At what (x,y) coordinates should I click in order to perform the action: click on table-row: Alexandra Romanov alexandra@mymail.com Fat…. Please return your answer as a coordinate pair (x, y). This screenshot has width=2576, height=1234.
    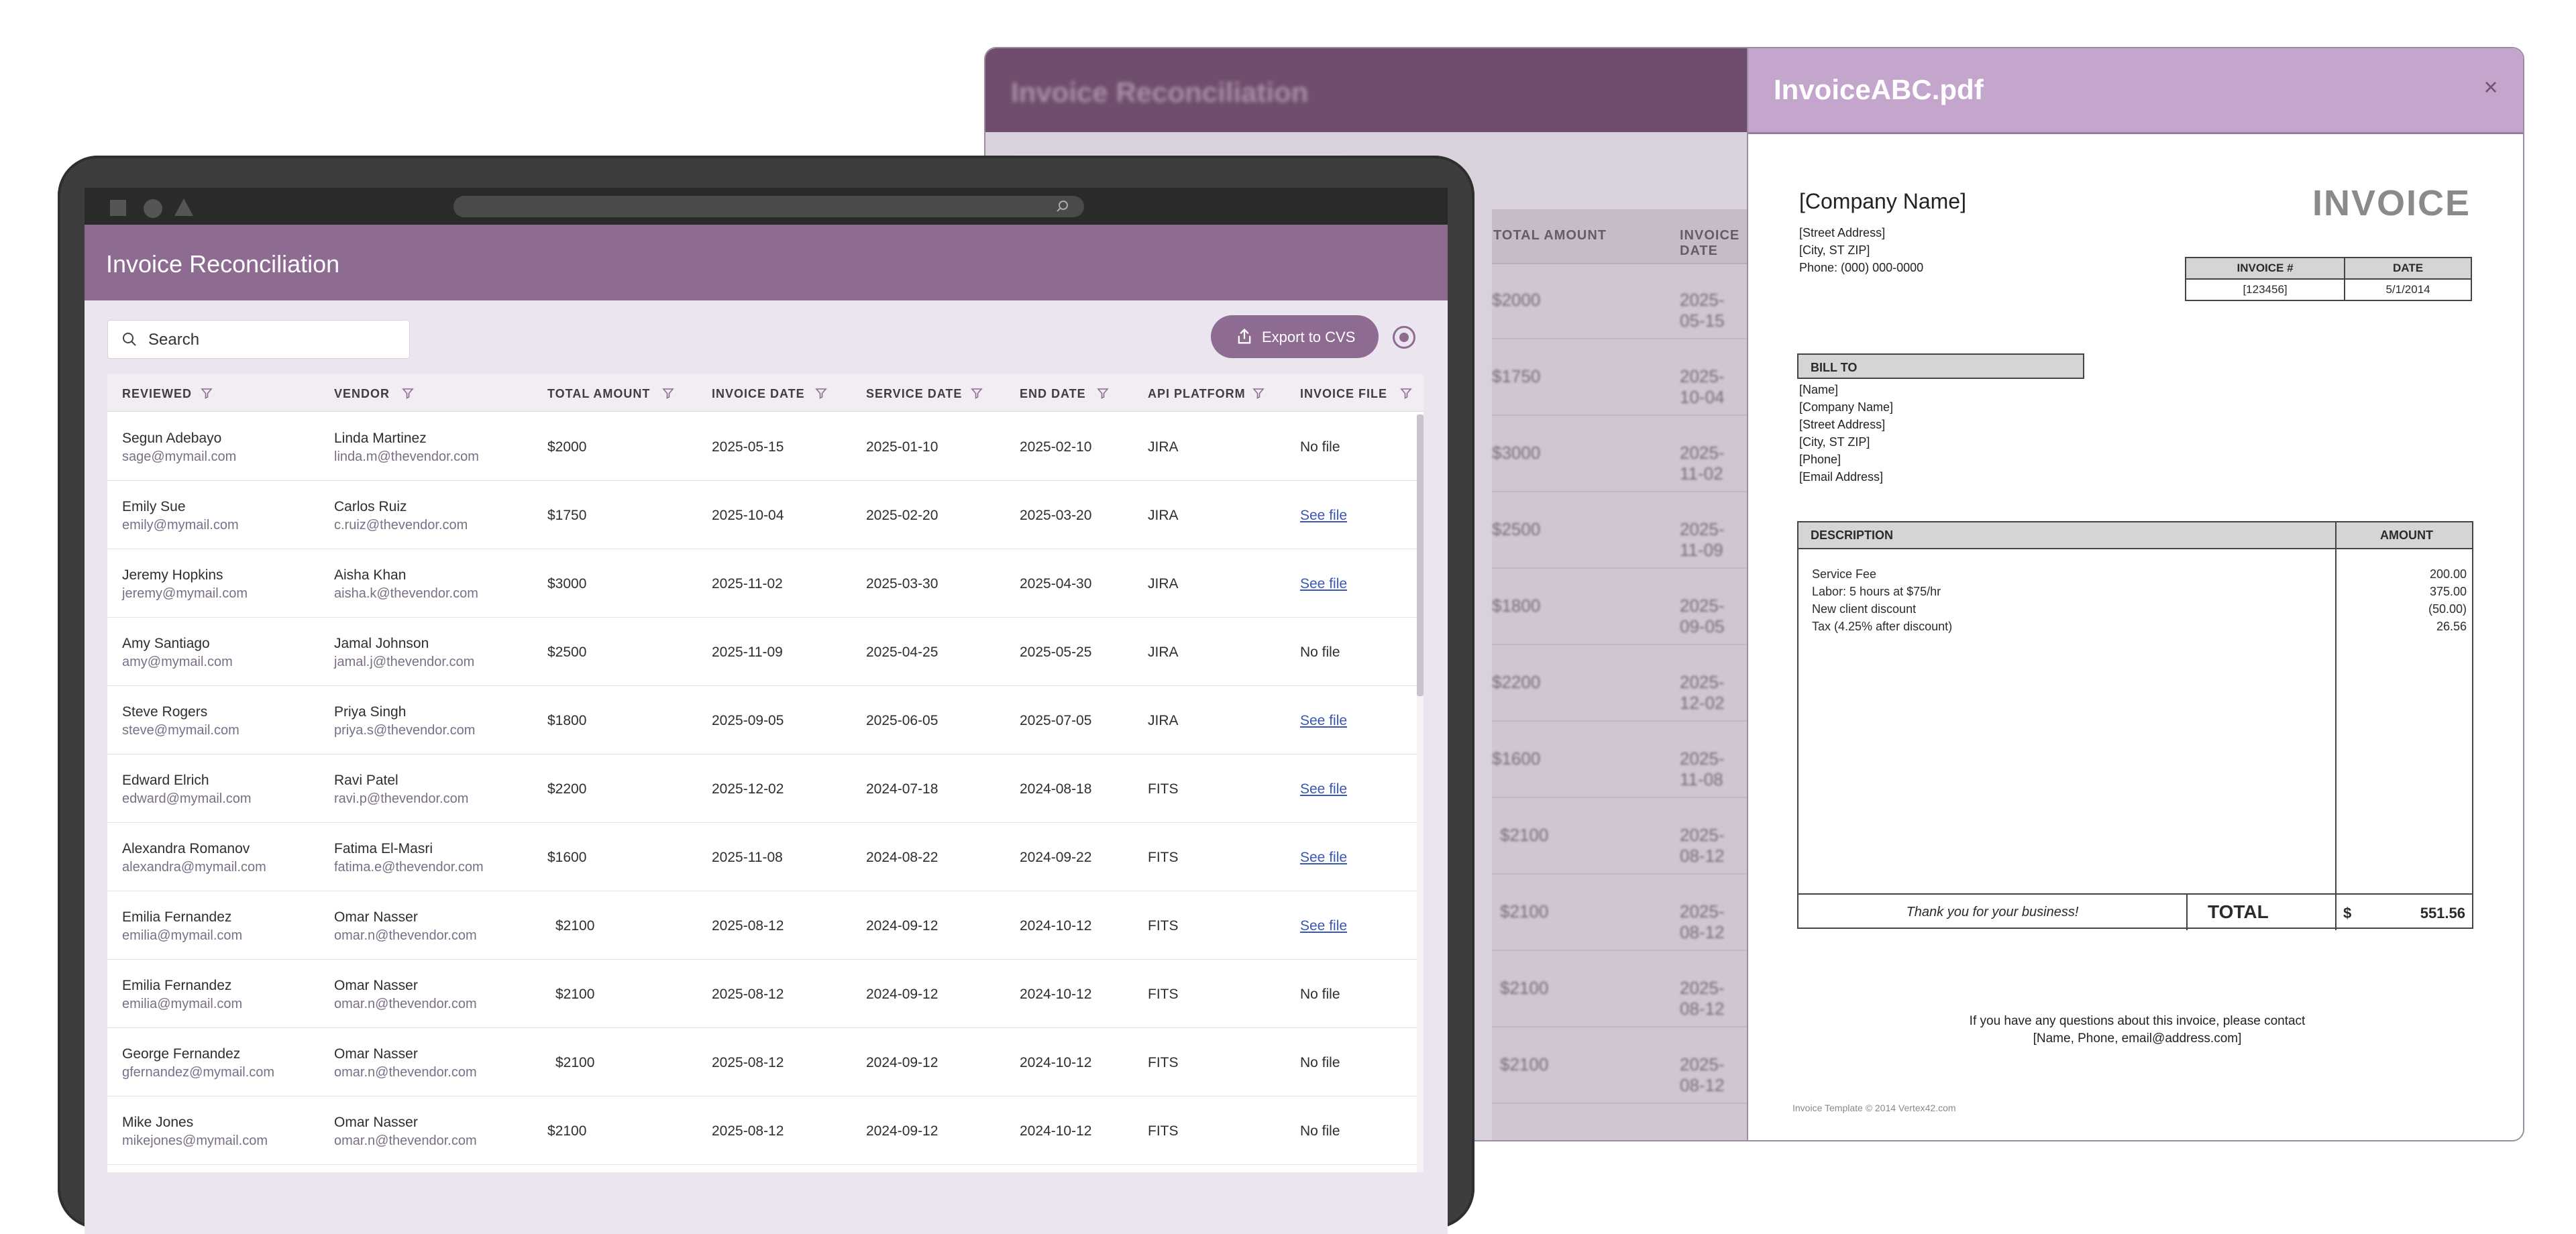
    Looking at the image, I should click on (765, 856).